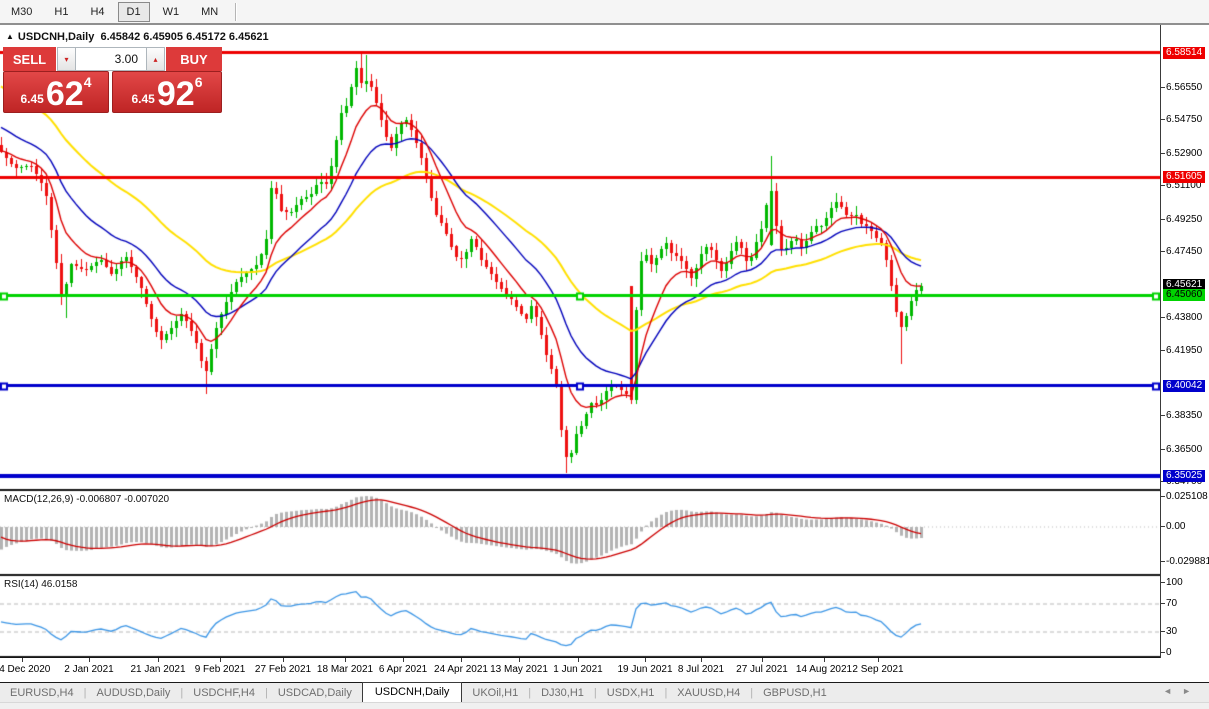 The width and height of the screenshot is (1209, 709). I want to click on price-axis-tick: 6.36500, so click(1181, 450).